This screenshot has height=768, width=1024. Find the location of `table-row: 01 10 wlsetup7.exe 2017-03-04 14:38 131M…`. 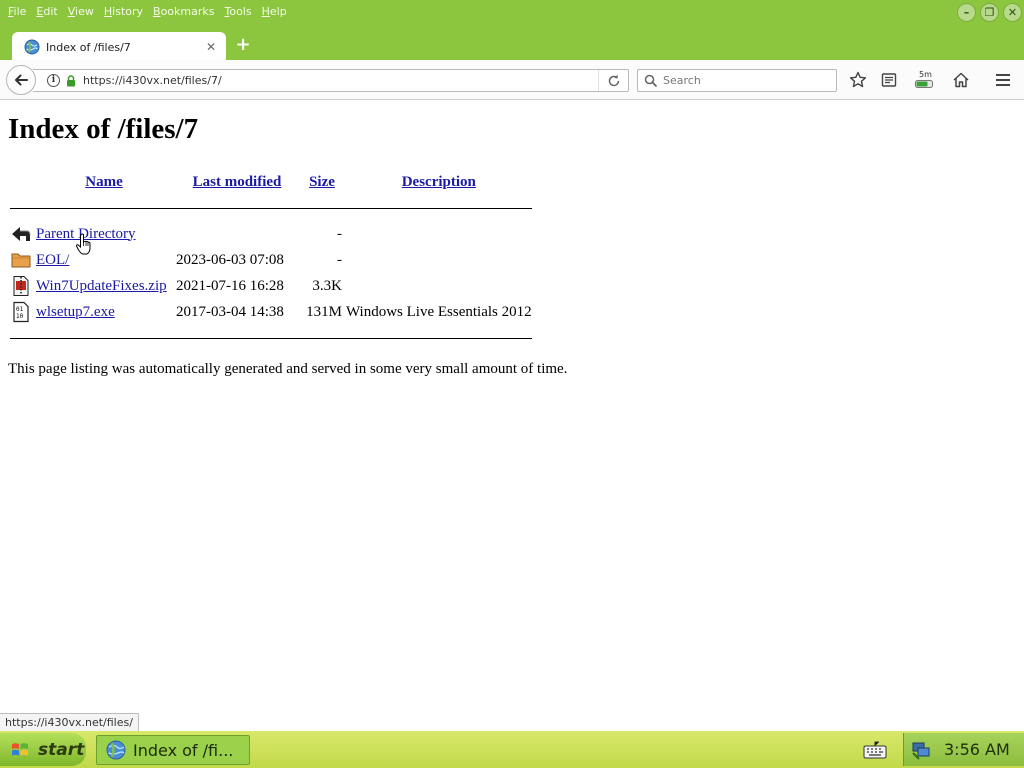

table-row: 01 10 wlsetup7.exe 2017-03-04 14:38 131M… is located at coordinates (271, 312).